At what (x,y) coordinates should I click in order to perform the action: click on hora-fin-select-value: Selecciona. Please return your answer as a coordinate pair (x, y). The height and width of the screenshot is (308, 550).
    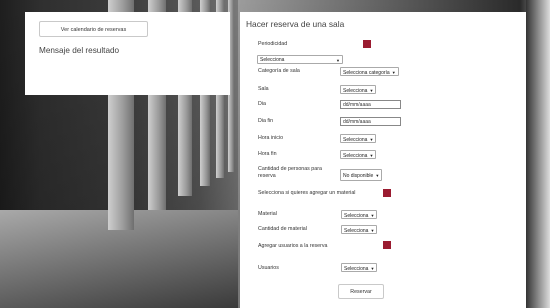
    Looking at the image, I should click on (355, 156).